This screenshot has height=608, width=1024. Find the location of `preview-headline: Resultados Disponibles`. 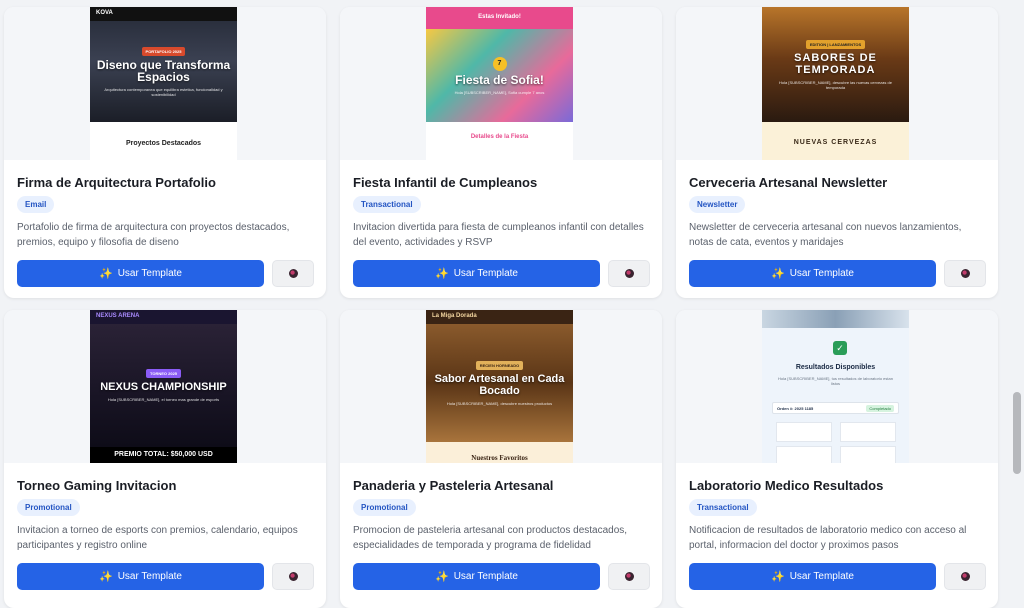

preview-headline: Resultados Disponibles is located at coordinates (835, 367).